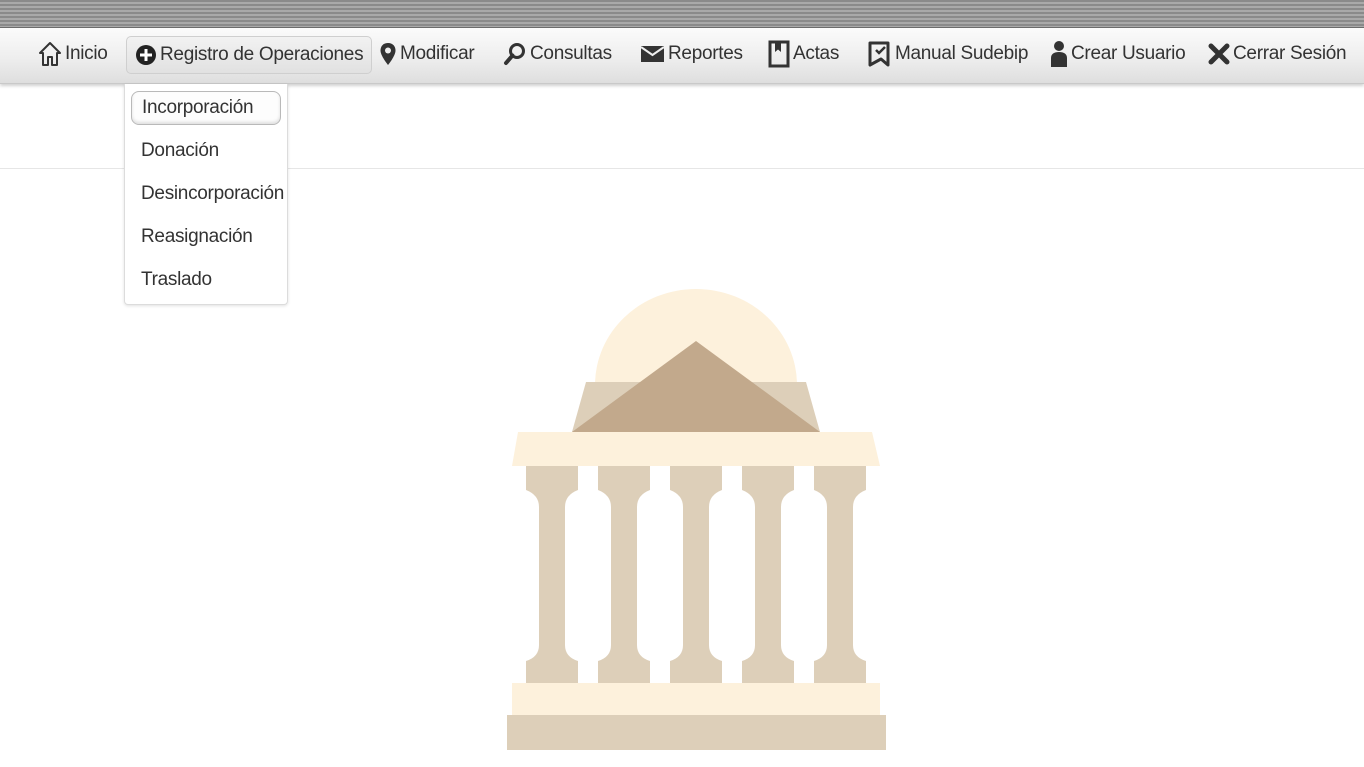  I want to click on nav-crear-usuario: Crear Usuario, so click(1118, 54).